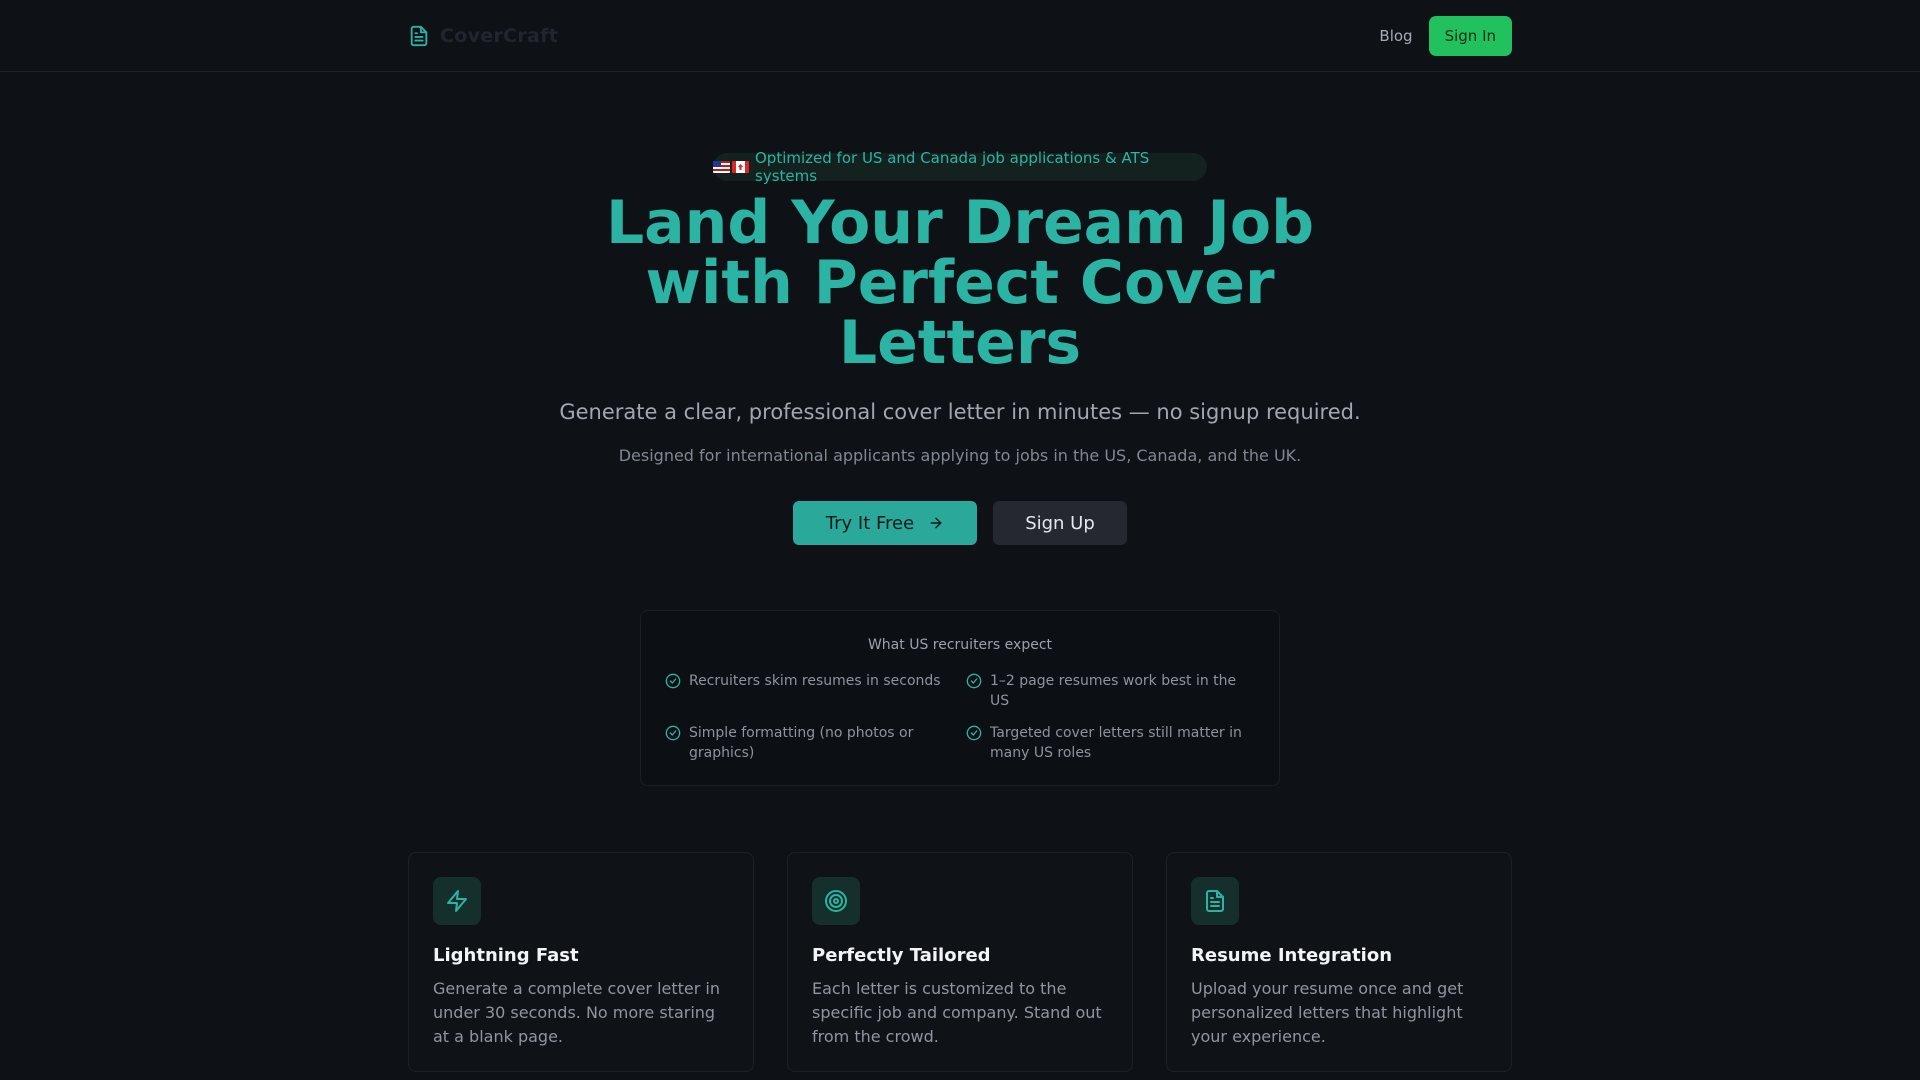  What do you see at coordinates (721, 167) in the screenshot?
I see `us-flag-icon` at bounding box center [721, 167].